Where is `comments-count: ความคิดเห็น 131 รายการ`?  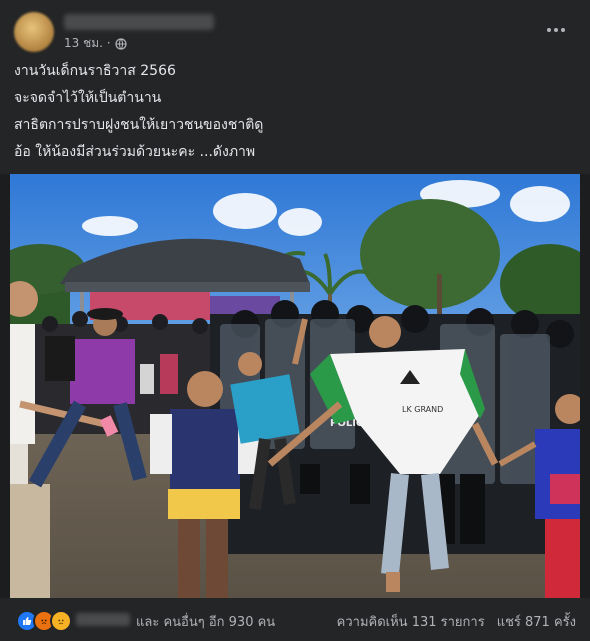
comments-count: ความคิดเห็น 131 รายการ is located at coordinates (411, 621).